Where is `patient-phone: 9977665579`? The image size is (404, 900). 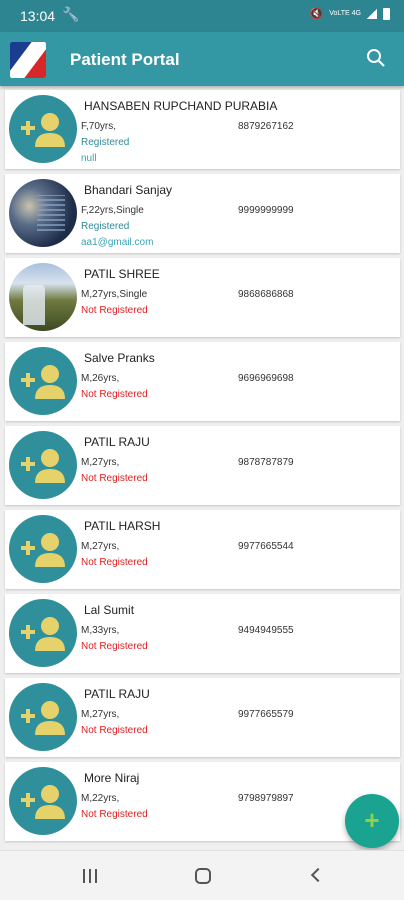
patient-phone: 9977665579 is located at coordinates (266, 714).